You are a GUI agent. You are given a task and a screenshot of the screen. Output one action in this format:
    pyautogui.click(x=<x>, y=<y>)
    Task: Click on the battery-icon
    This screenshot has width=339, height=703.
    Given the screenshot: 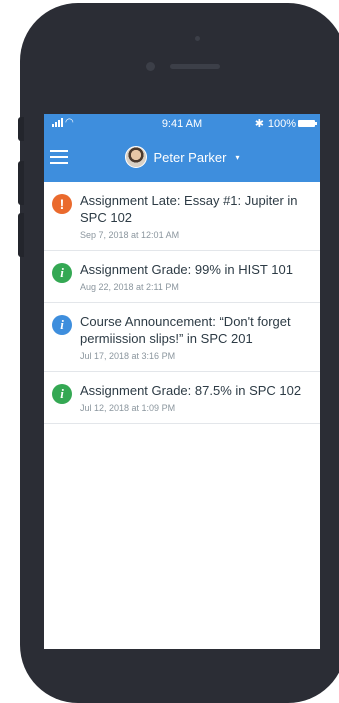 What is the action you would take?
    pyautogui.click(x=307, y=123)
    